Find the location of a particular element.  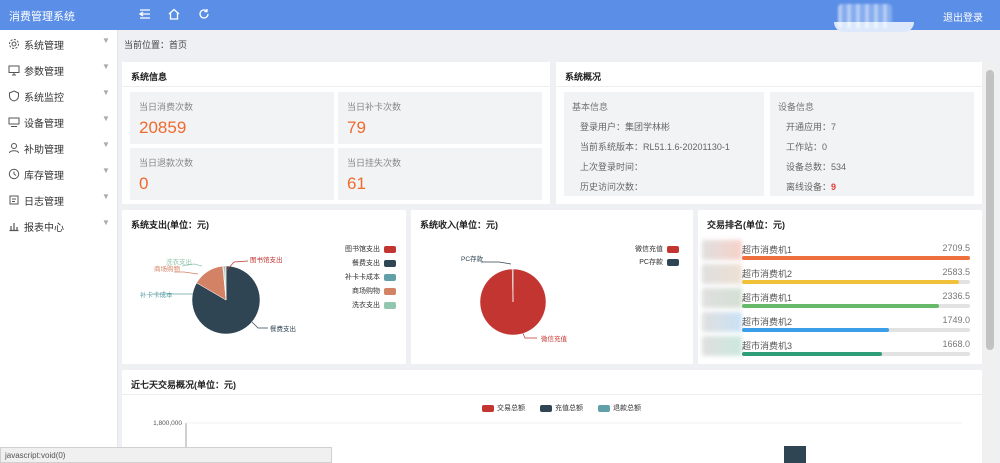

sidebar-item: 日志管理 ▼ is located at coordinates (59, 199).